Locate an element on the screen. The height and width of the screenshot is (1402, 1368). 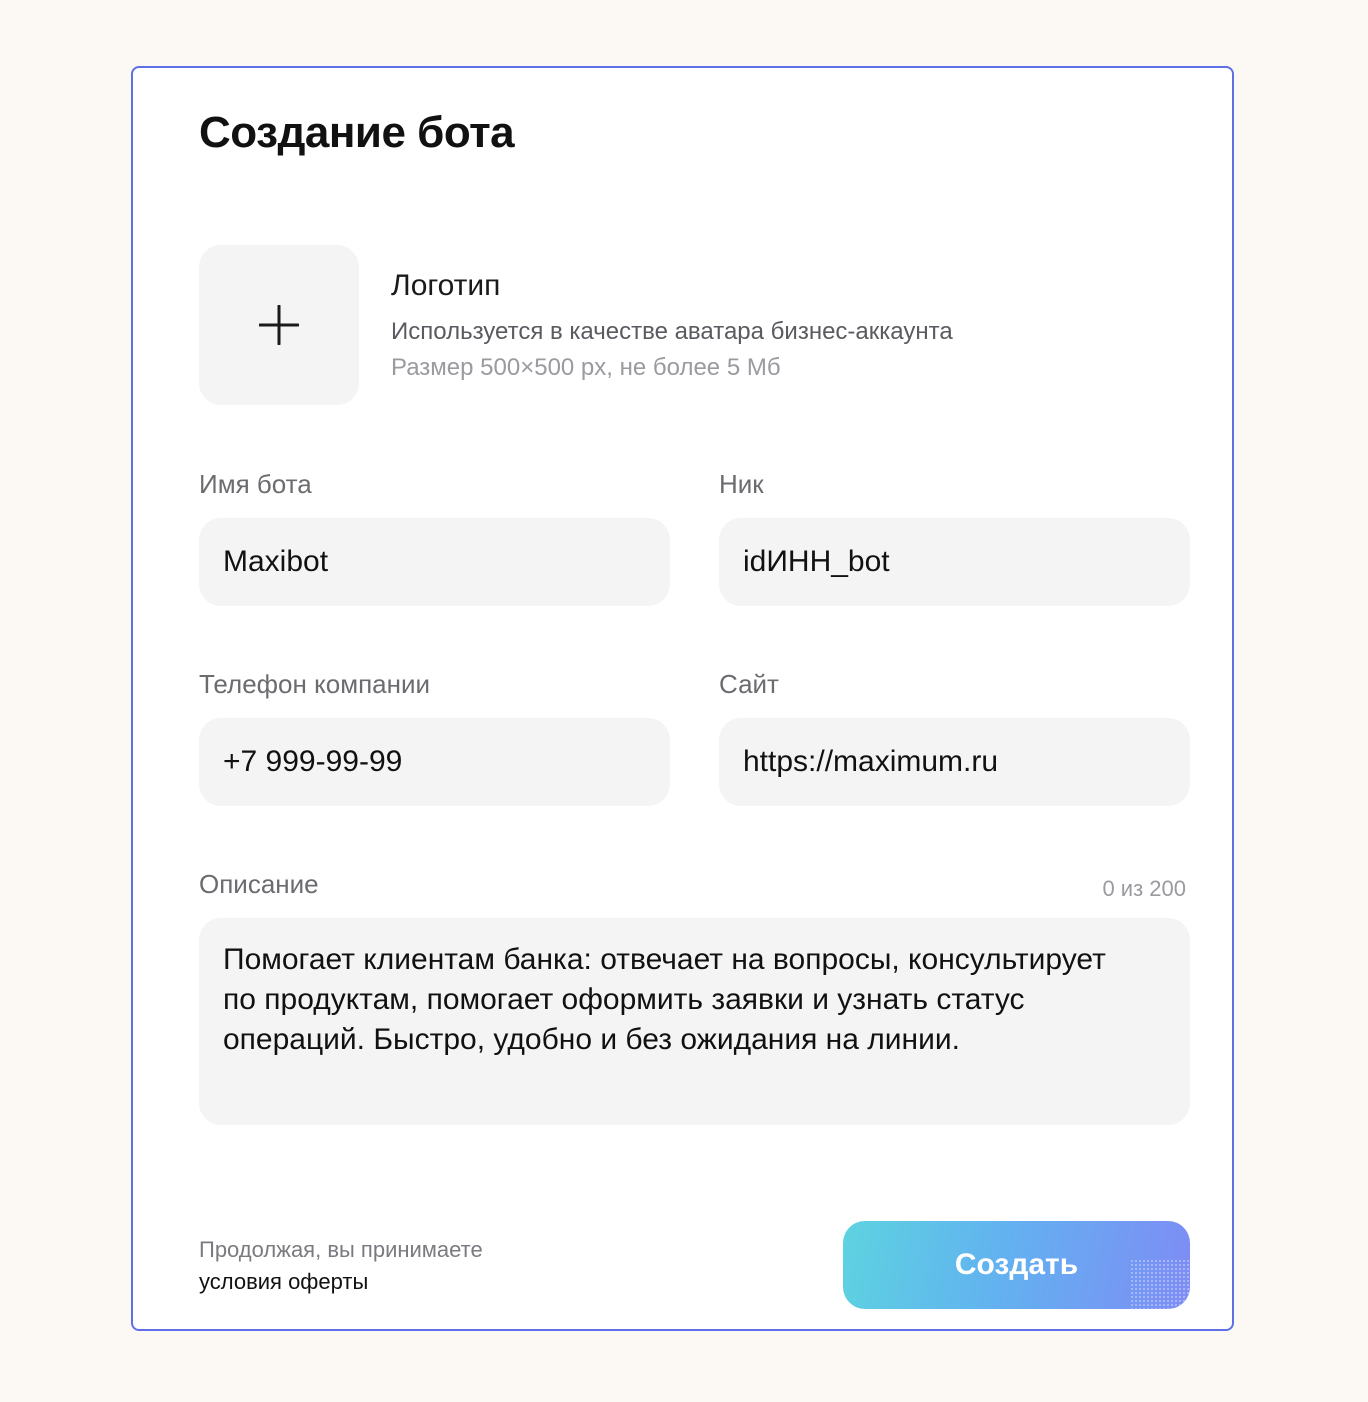
create-button: Создать is located at coordinates (1016, 1265).